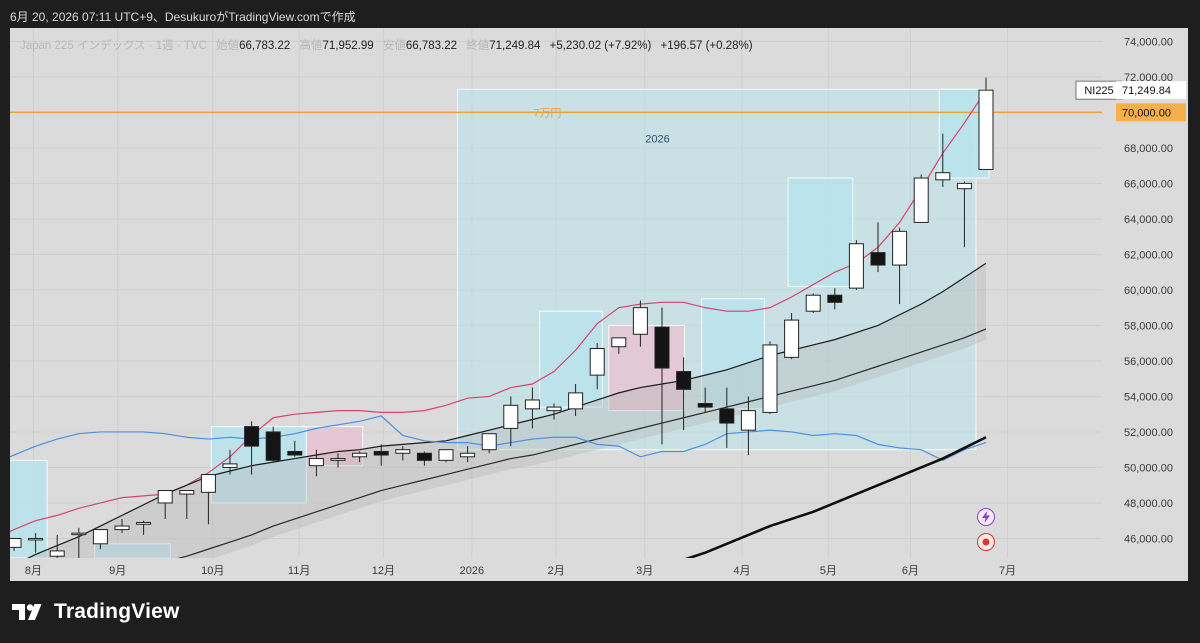  What do you see at coordinates (820, 232) in the screenshot?
I see `range-box` at bounding box center [820, 232].